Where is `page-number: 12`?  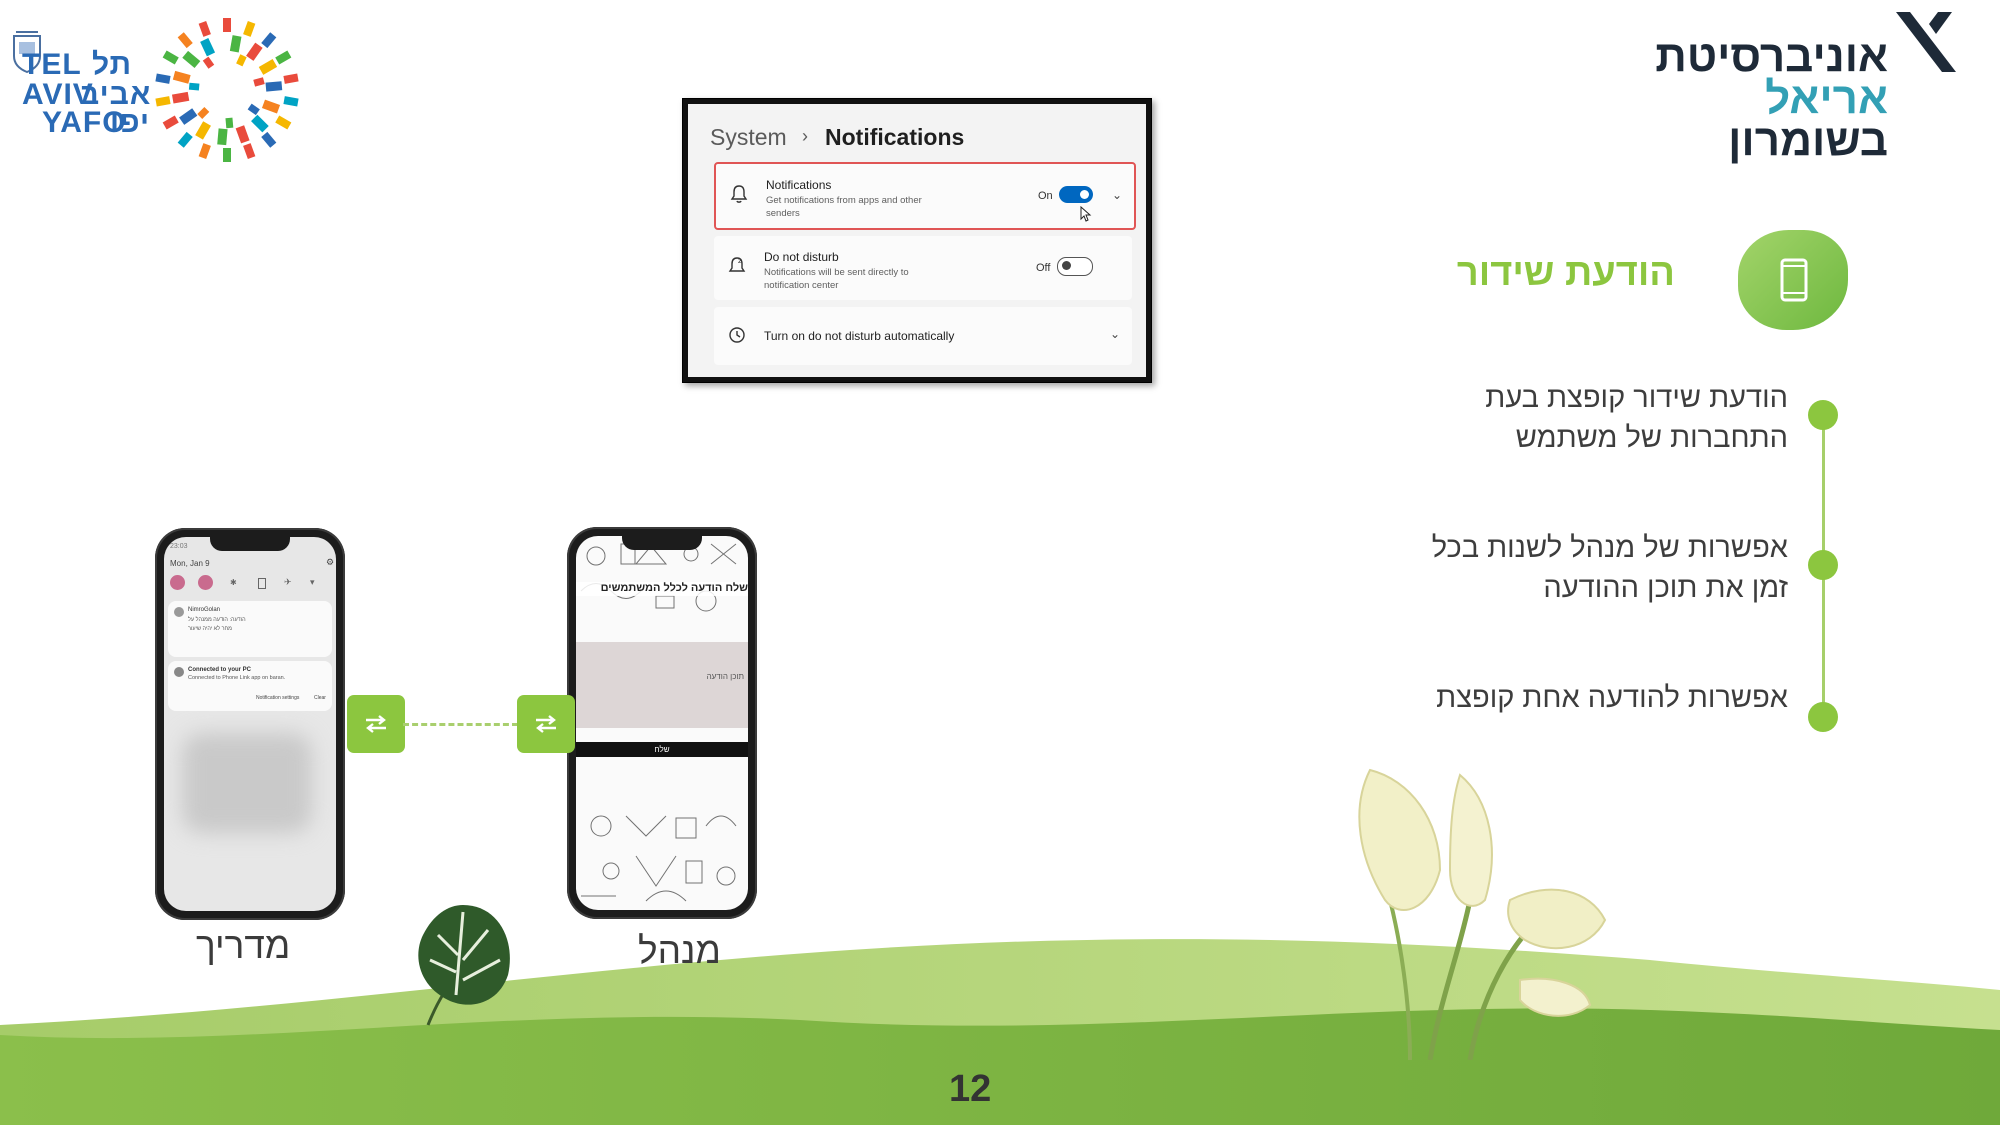 page-number: 12 is located at coordinates (970, 1089).